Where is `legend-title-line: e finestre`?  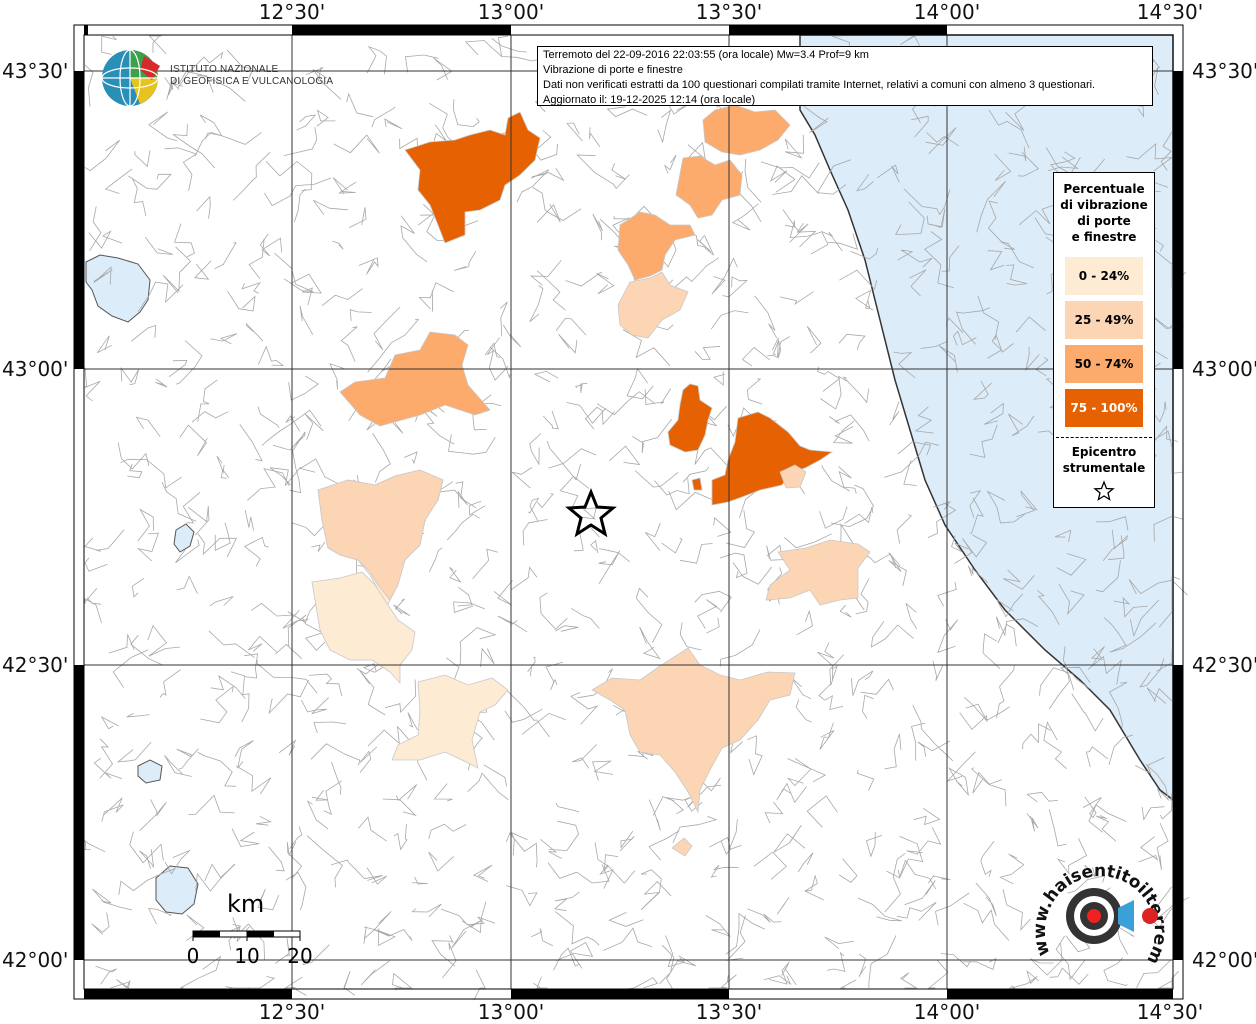 legend-title-line: e finestre is located at coordinates (1104, 237).